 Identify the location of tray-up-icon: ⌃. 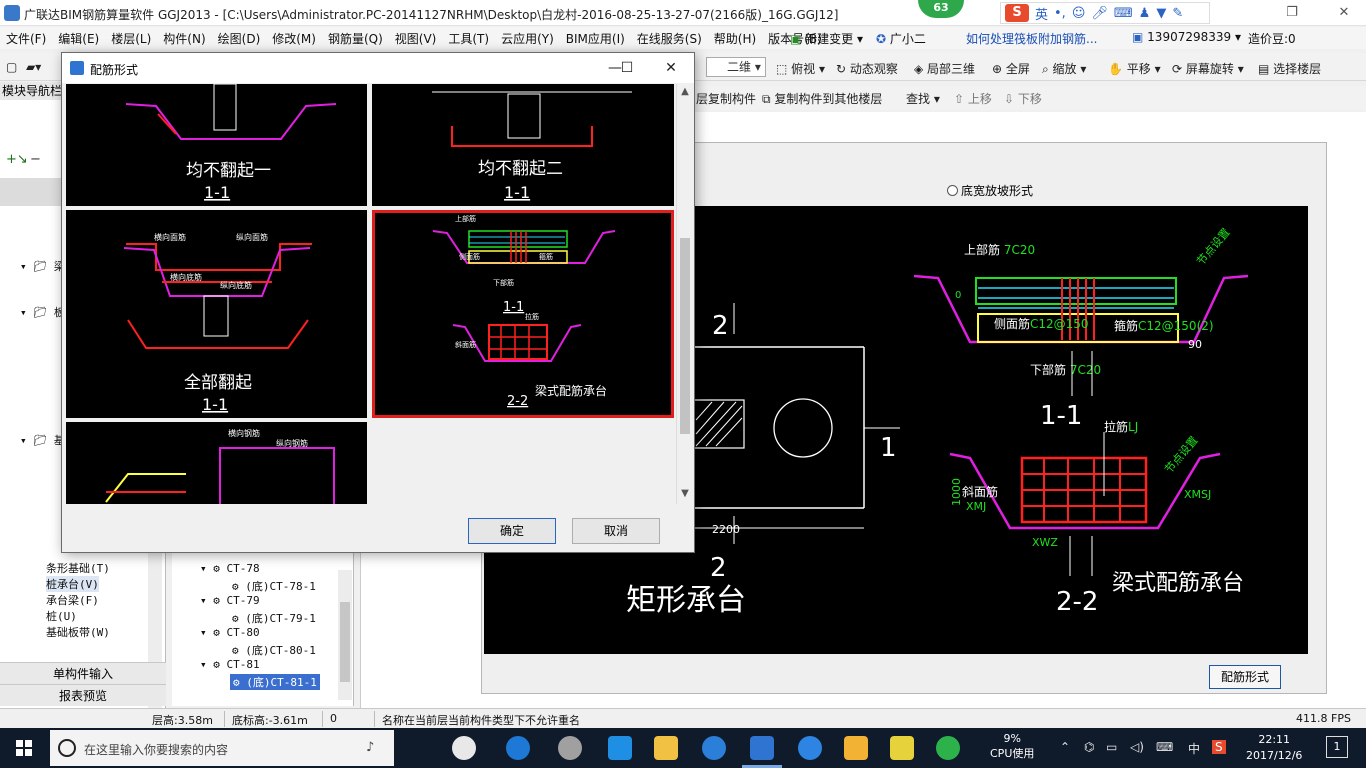
(1065, 747).